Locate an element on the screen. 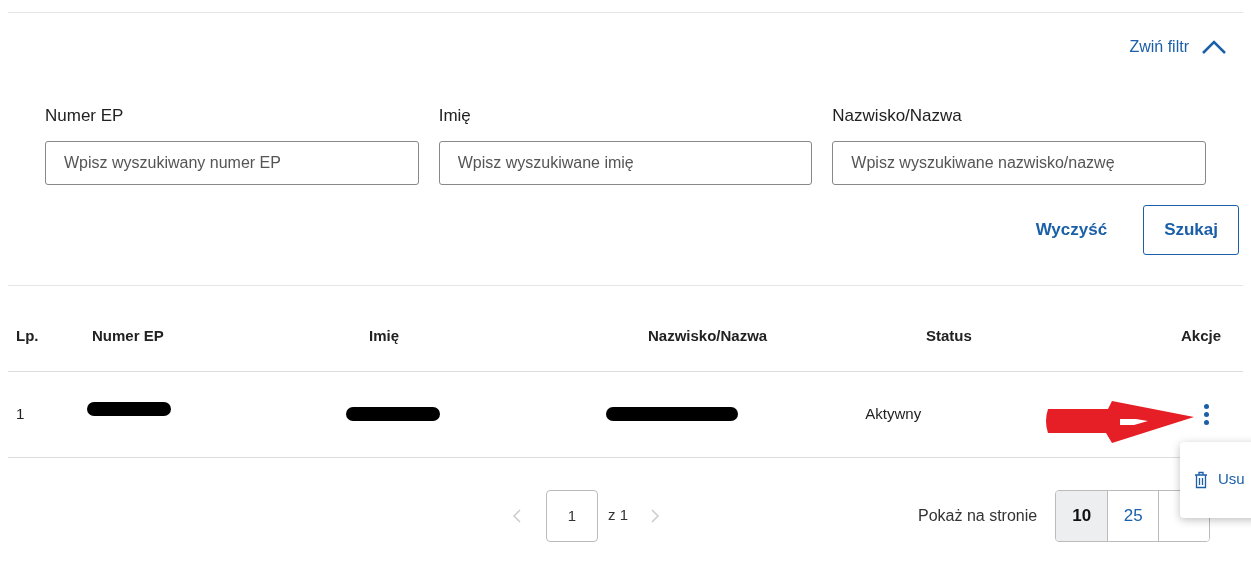 The height and width of the screenshot is (588, 1251). column-header: Akcje is located at coordinates (1200, 335).